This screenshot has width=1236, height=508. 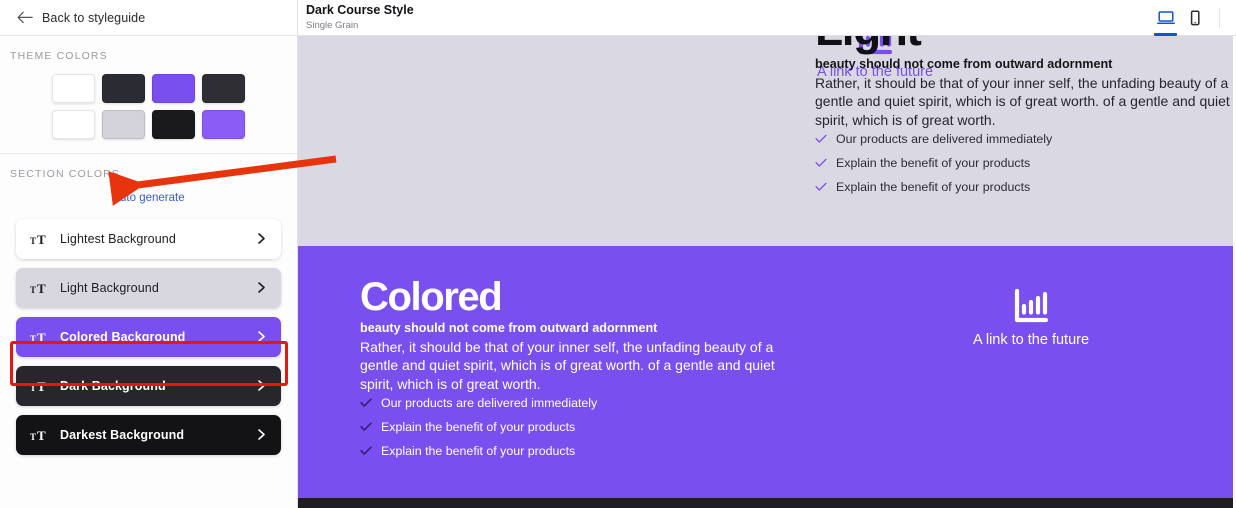 I want to click on header-divider, so click(x=1219, y=17).